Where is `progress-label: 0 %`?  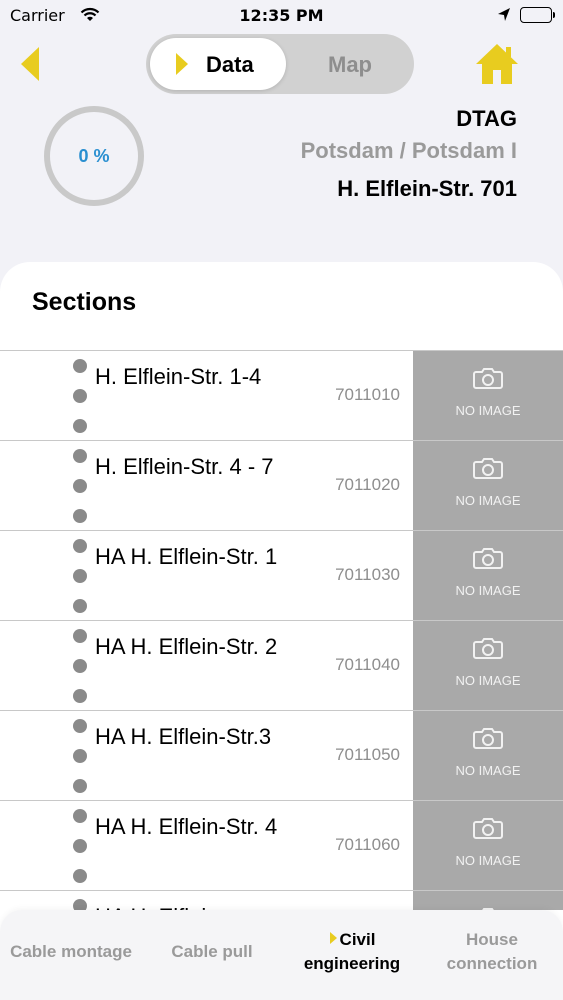 progress-label: 0 % is located at coordinates (94, 155).